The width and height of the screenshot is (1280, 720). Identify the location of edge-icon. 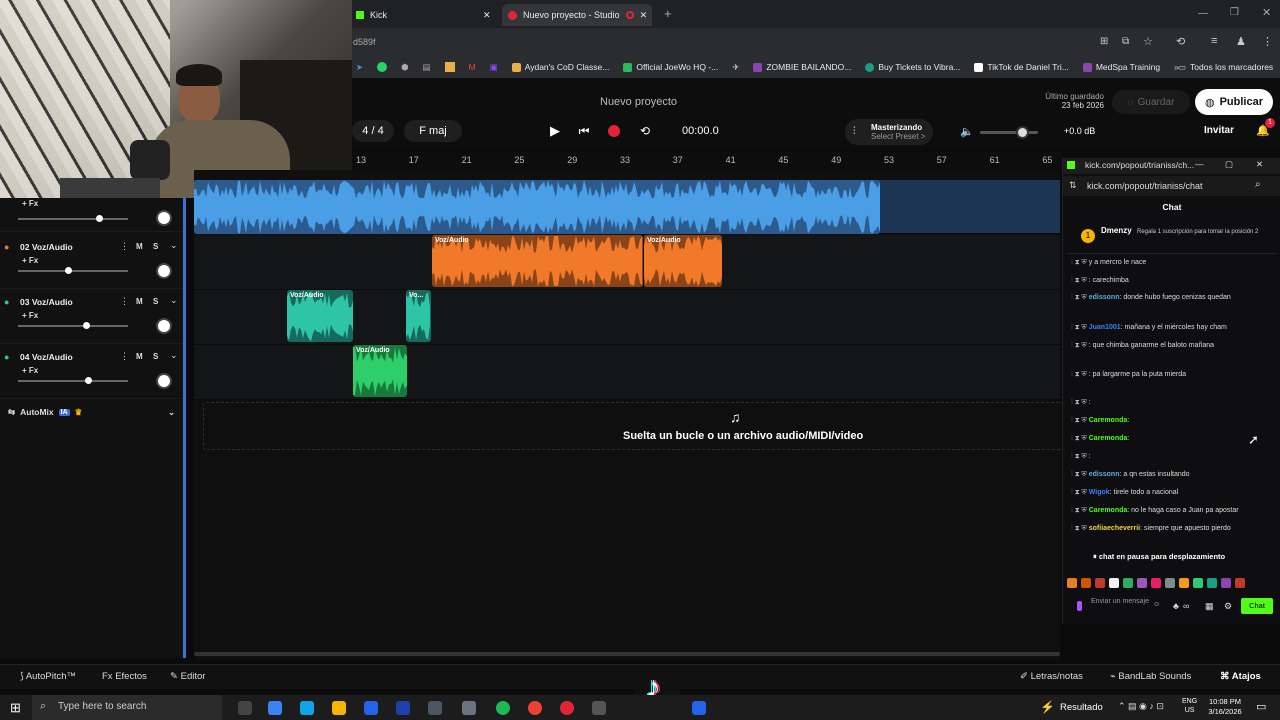
(307, 708).